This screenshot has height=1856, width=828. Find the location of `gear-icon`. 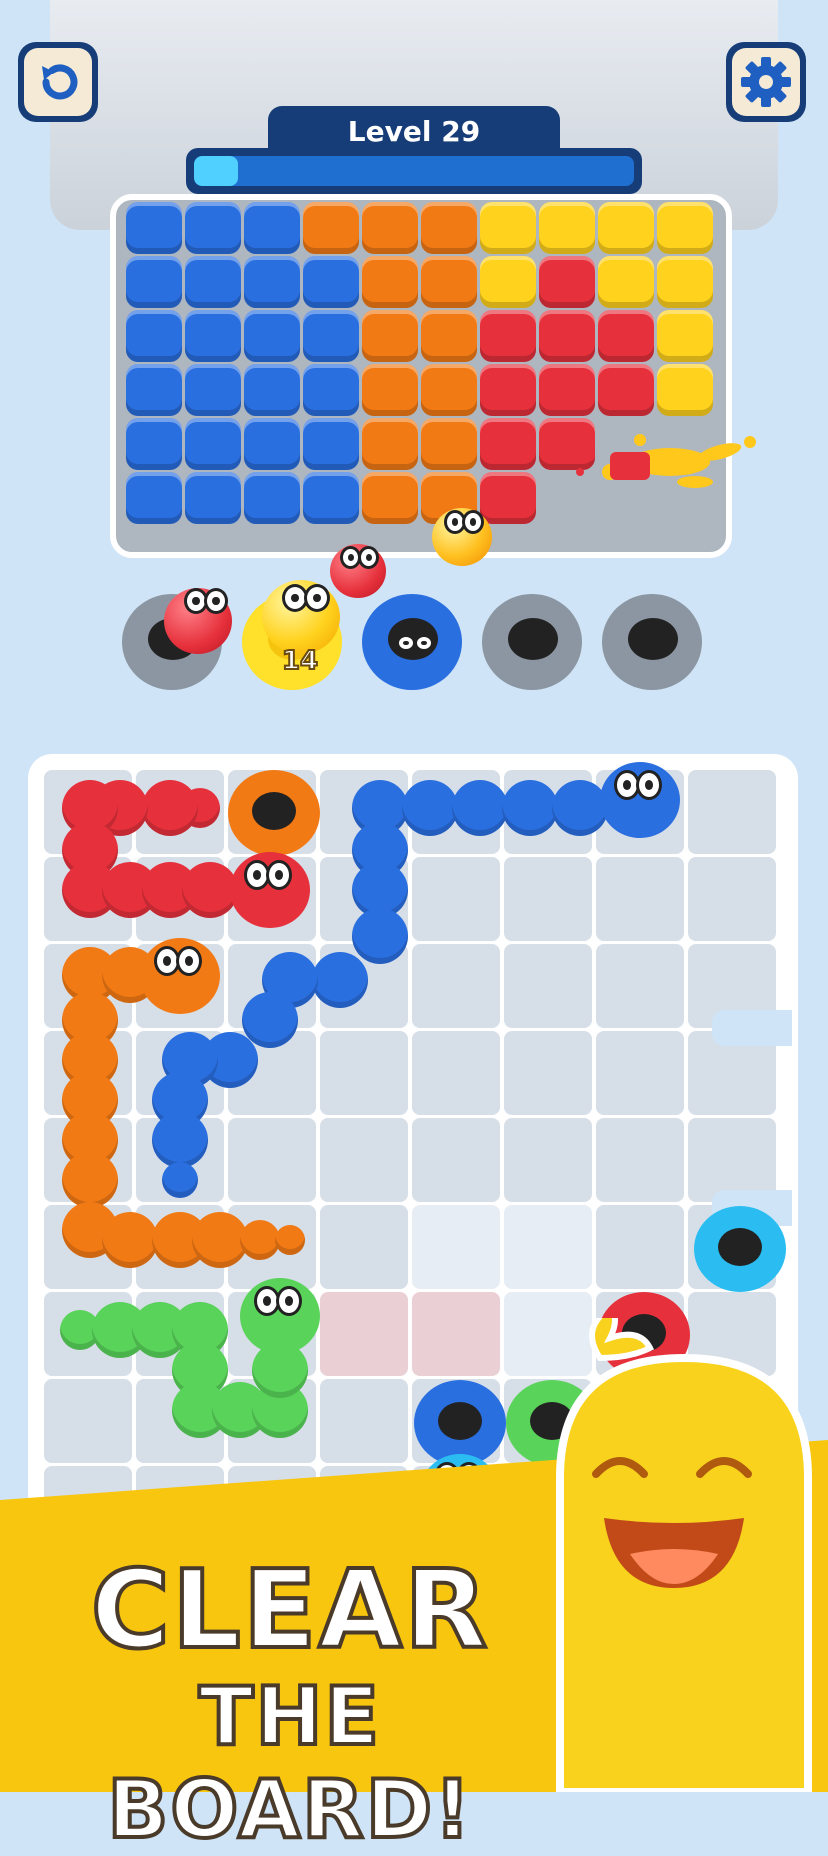

gear-icon is located at coordinates (766, 82).